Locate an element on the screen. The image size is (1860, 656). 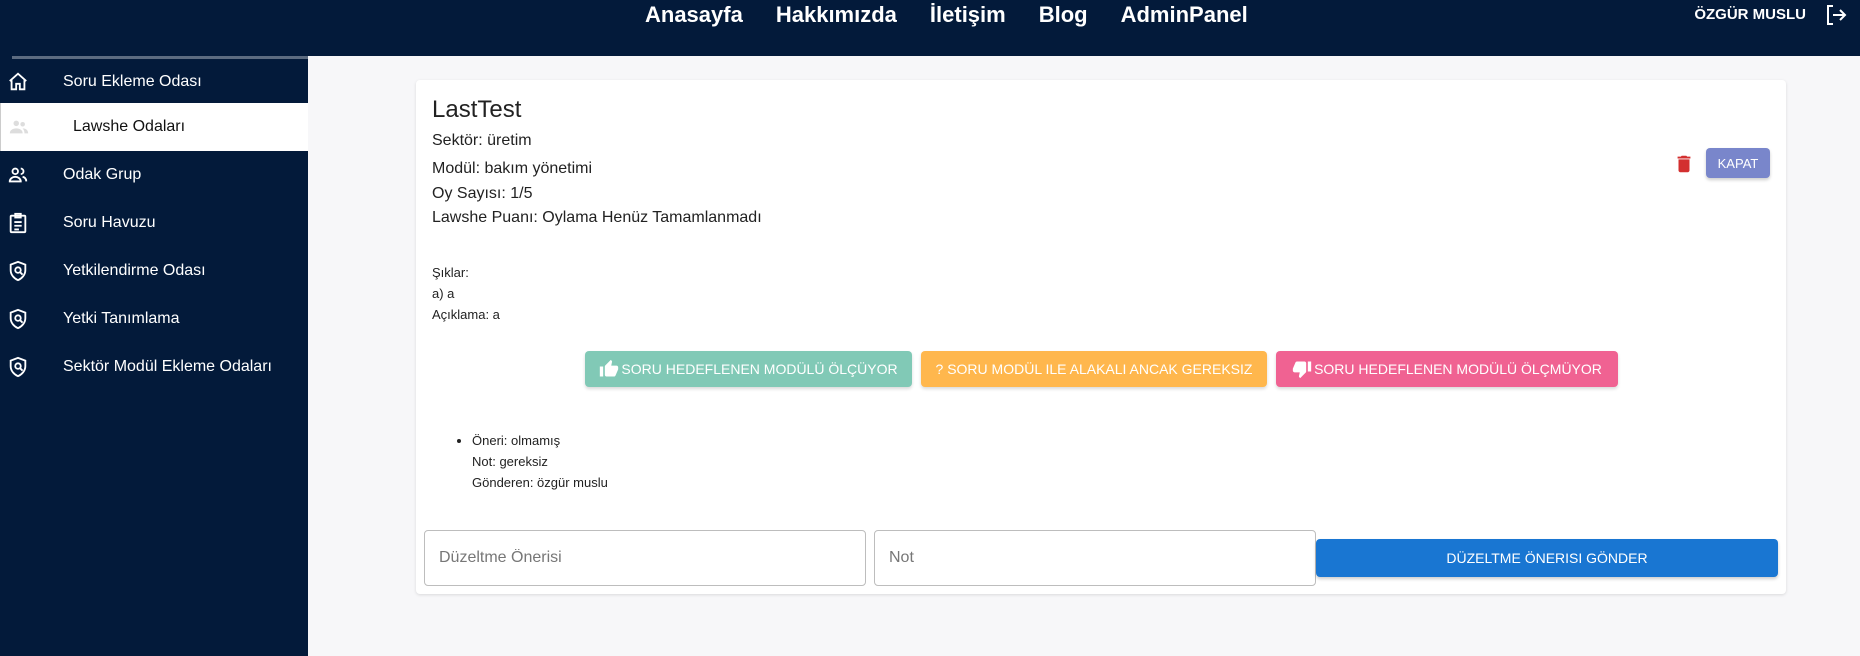
question-vote-count: Oy Sayısı: 1/5 is located at coordinates (482, 193).